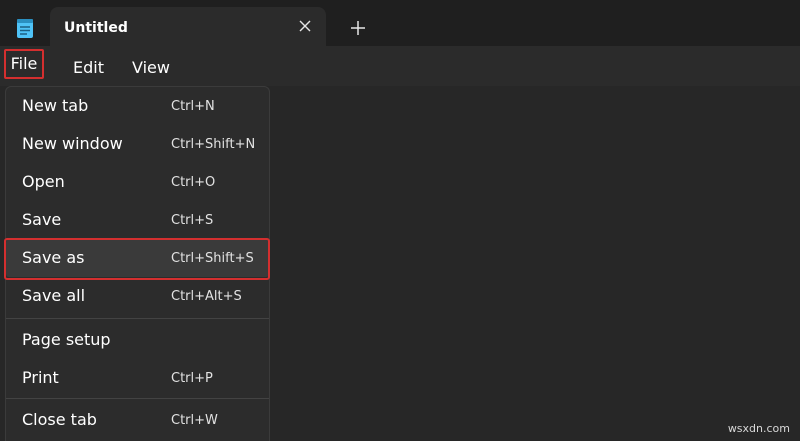  Describe the element at coordinates (192, 378) in the screenshot. I see `menu-item-shortcut: Ctrl+P` at that location.